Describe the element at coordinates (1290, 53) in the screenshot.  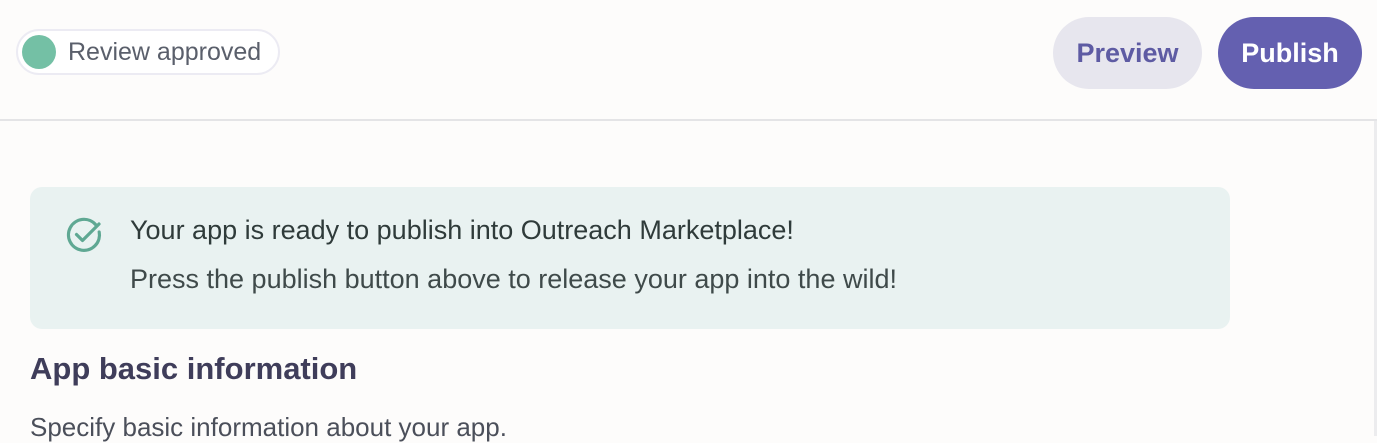
I see `publish-button: Publish` at that location.